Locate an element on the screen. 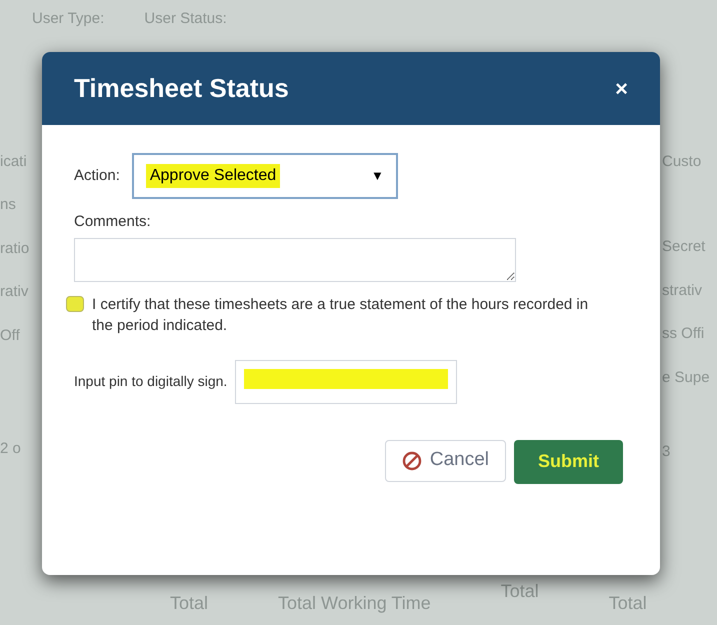 This screenshot has height=625, width=717. table-cell-text: 2 o is located at coordinates (11, 449).